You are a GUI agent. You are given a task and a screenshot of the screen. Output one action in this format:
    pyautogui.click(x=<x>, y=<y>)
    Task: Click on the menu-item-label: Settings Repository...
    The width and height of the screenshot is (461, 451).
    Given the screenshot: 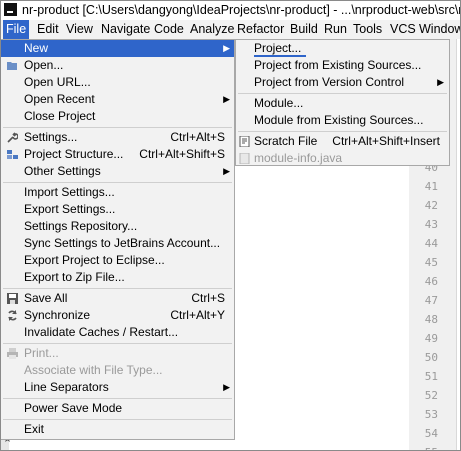 What is the action you would take?
    pyautogui.click(x=81, y=226)
    